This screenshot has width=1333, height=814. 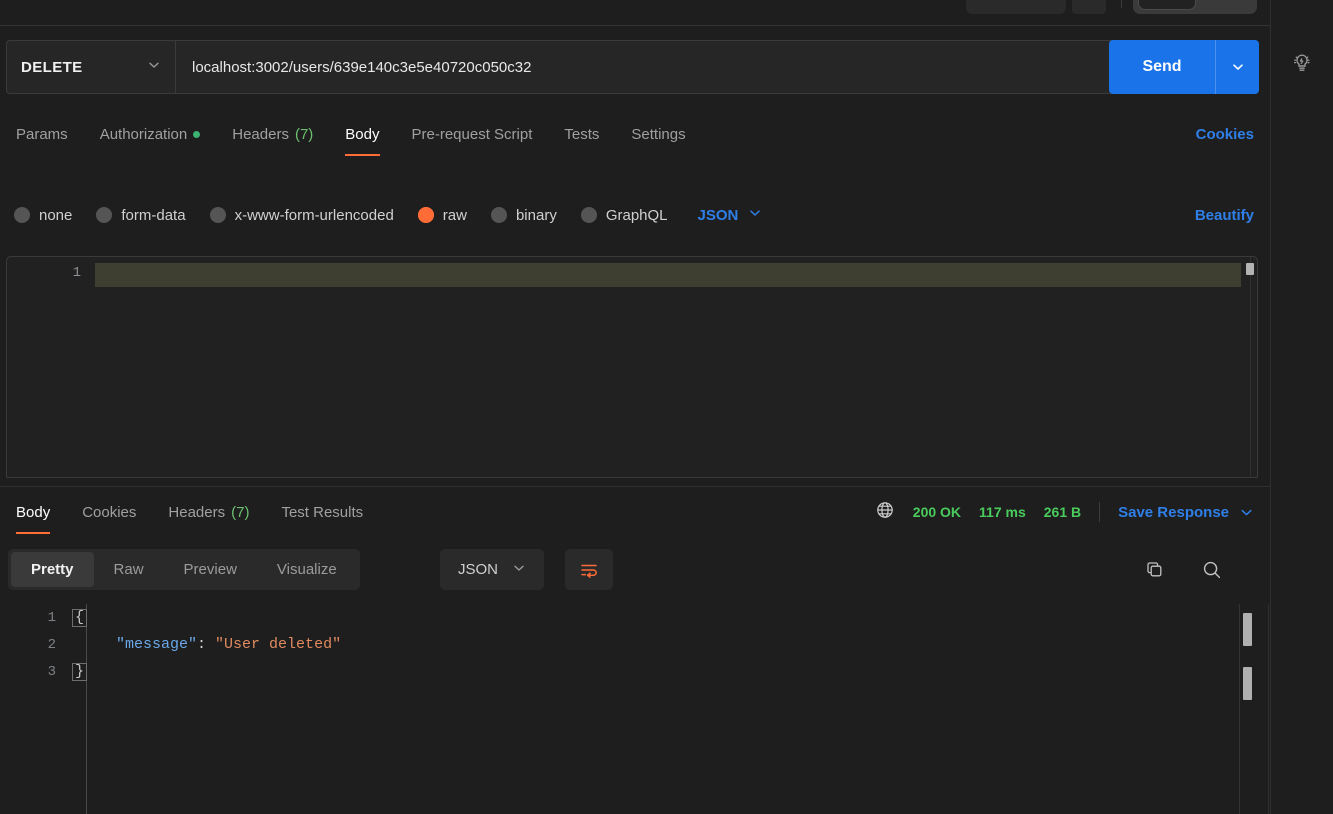 What do you see at coordinates (425, 215) in the screenshot?
I see `radio-selected-icon` at bounding box center [425, 215].